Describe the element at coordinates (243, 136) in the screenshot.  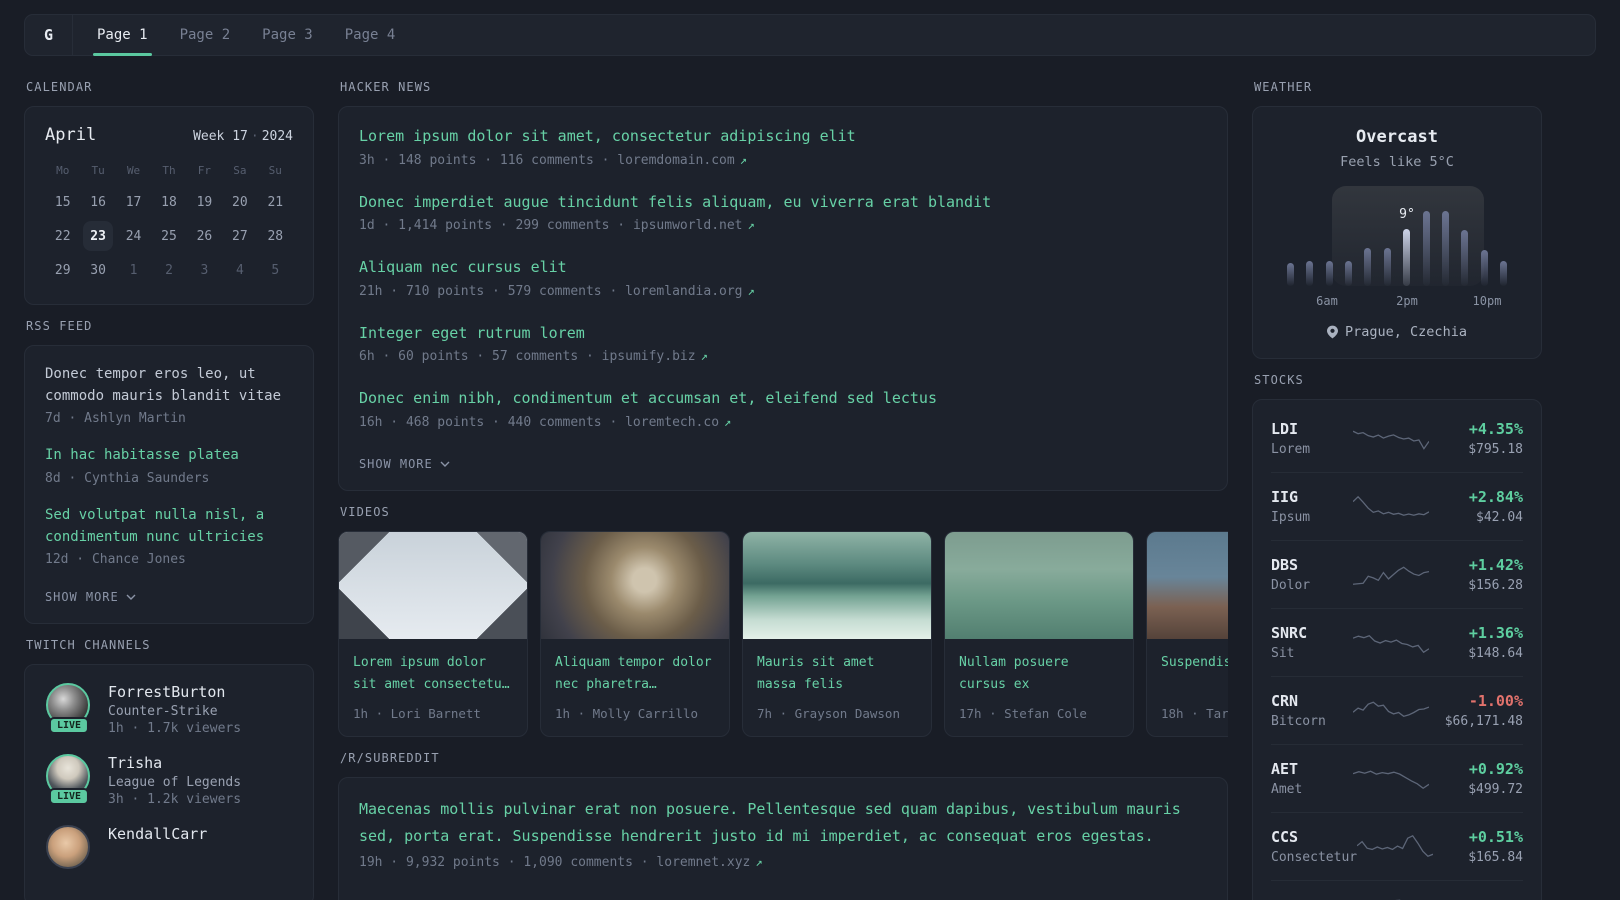
I see `calendar-week-year: Week 17 · 2024` at that location.